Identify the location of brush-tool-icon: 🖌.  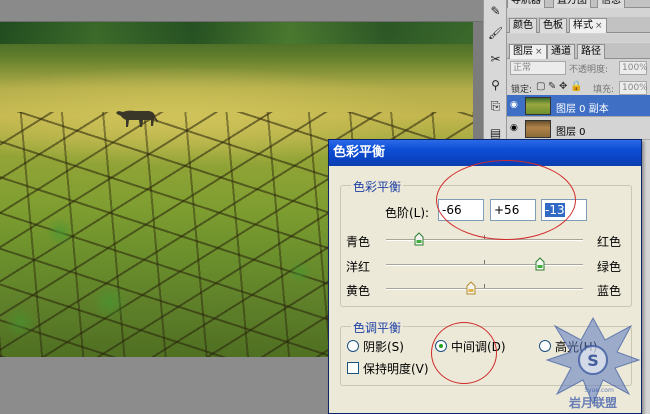
(495, 32).